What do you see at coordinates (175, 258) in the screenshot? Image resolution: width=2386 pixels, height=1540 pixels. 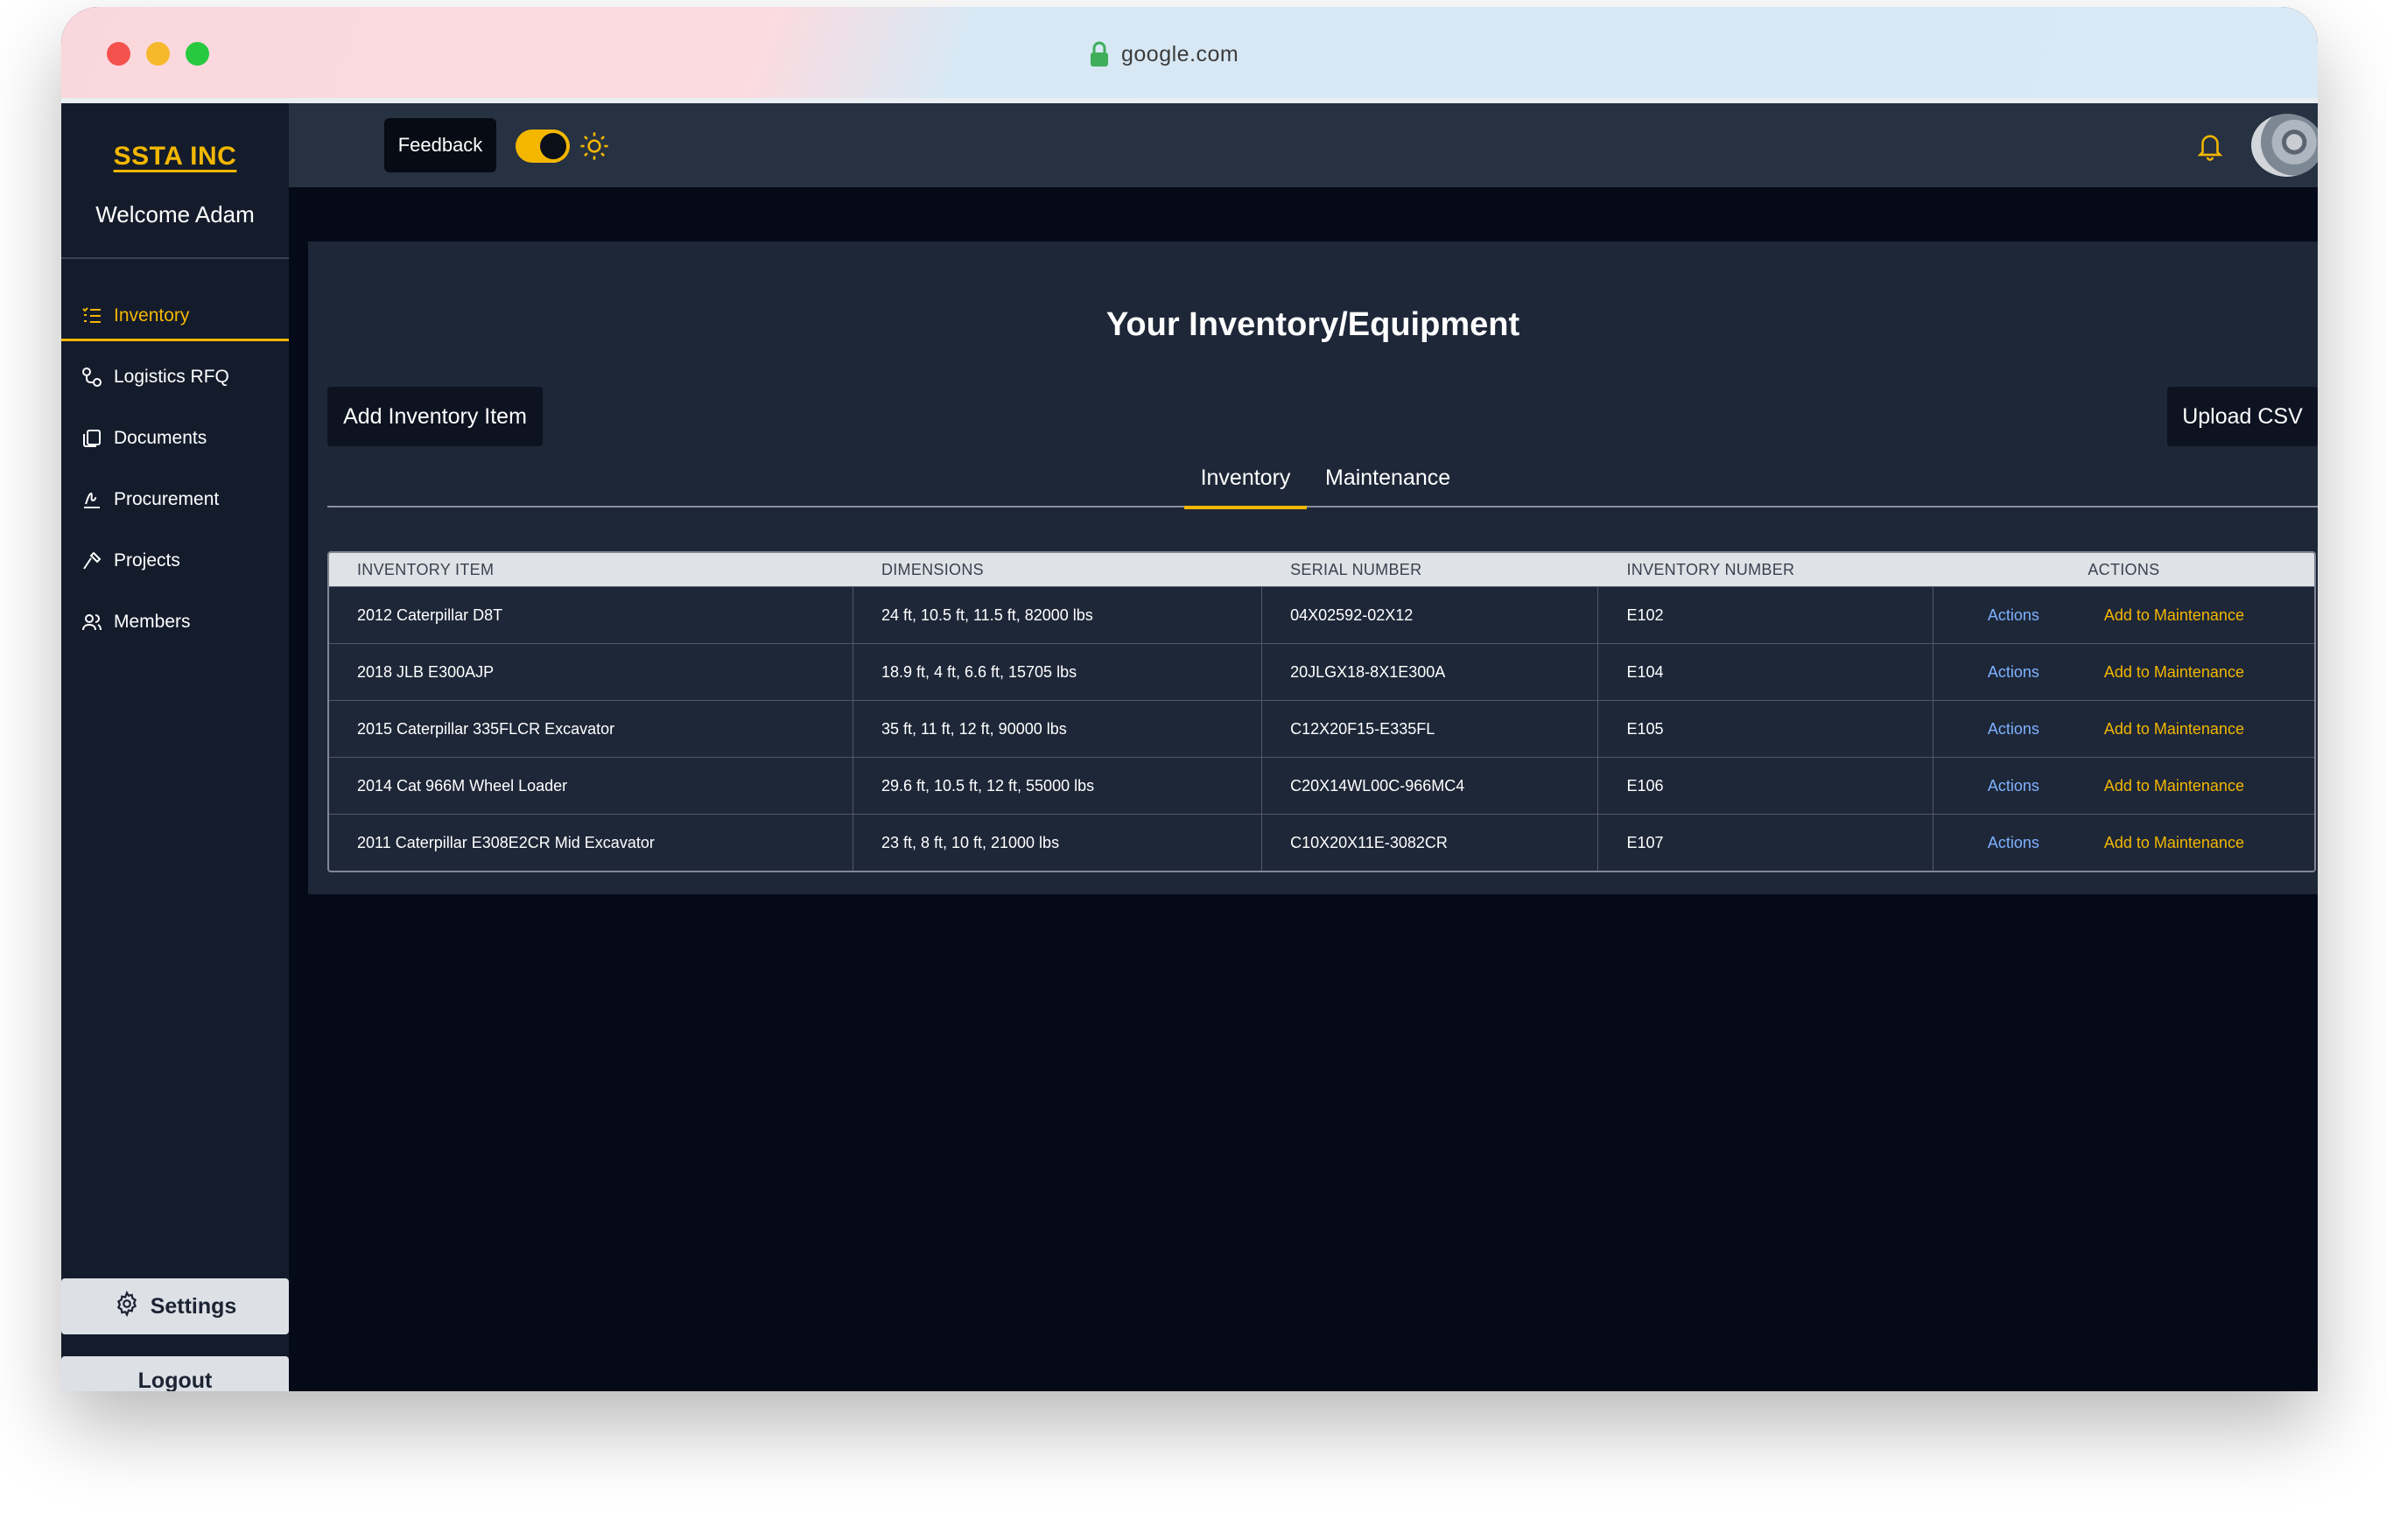 I see `sidebar-divider` at bounding box center [175, 258].